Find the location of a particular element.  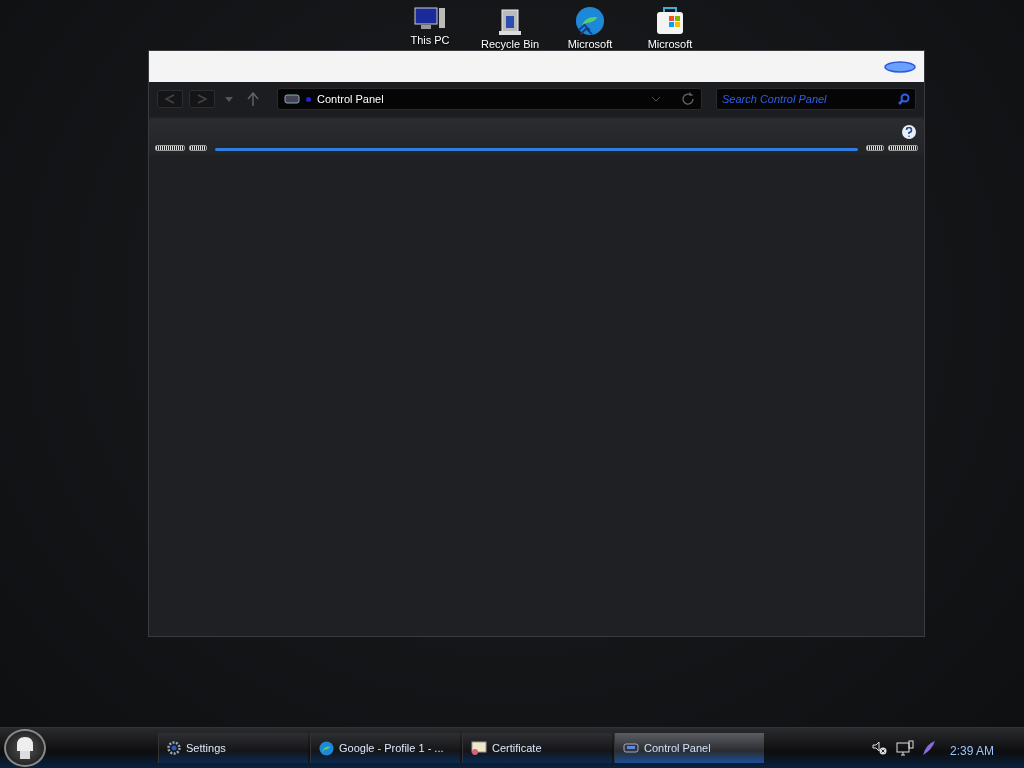

caret-icon is located at coordinates (229, 99).